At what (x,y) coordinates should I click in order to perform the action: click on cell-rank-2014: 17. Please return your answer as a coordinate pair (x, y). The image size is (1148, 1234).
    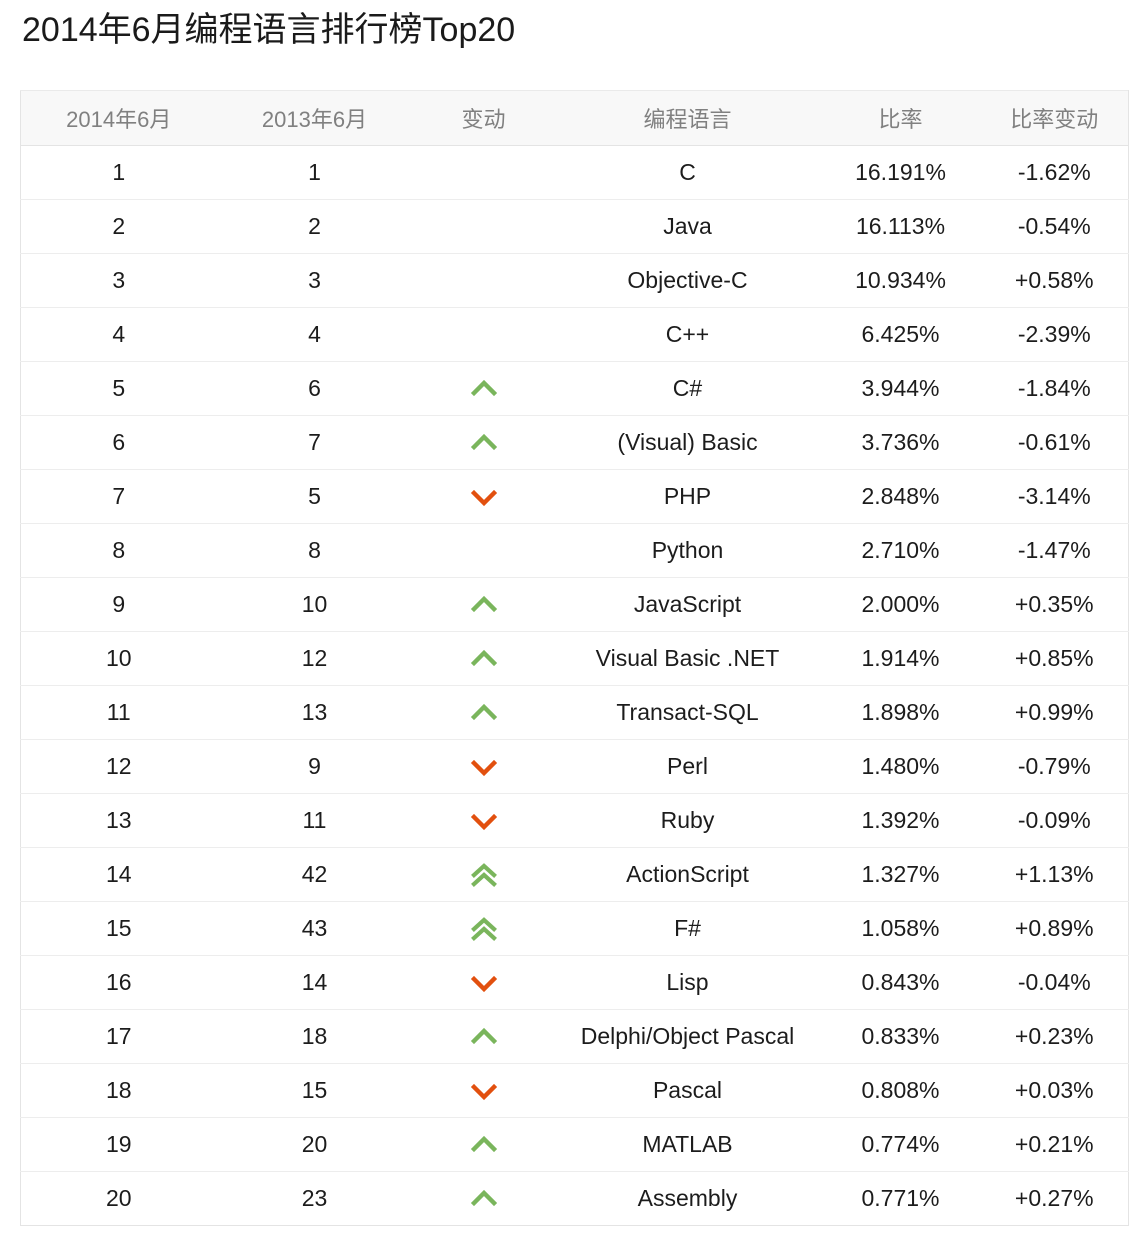
    Looking at the image, I should click on (118, 1036).